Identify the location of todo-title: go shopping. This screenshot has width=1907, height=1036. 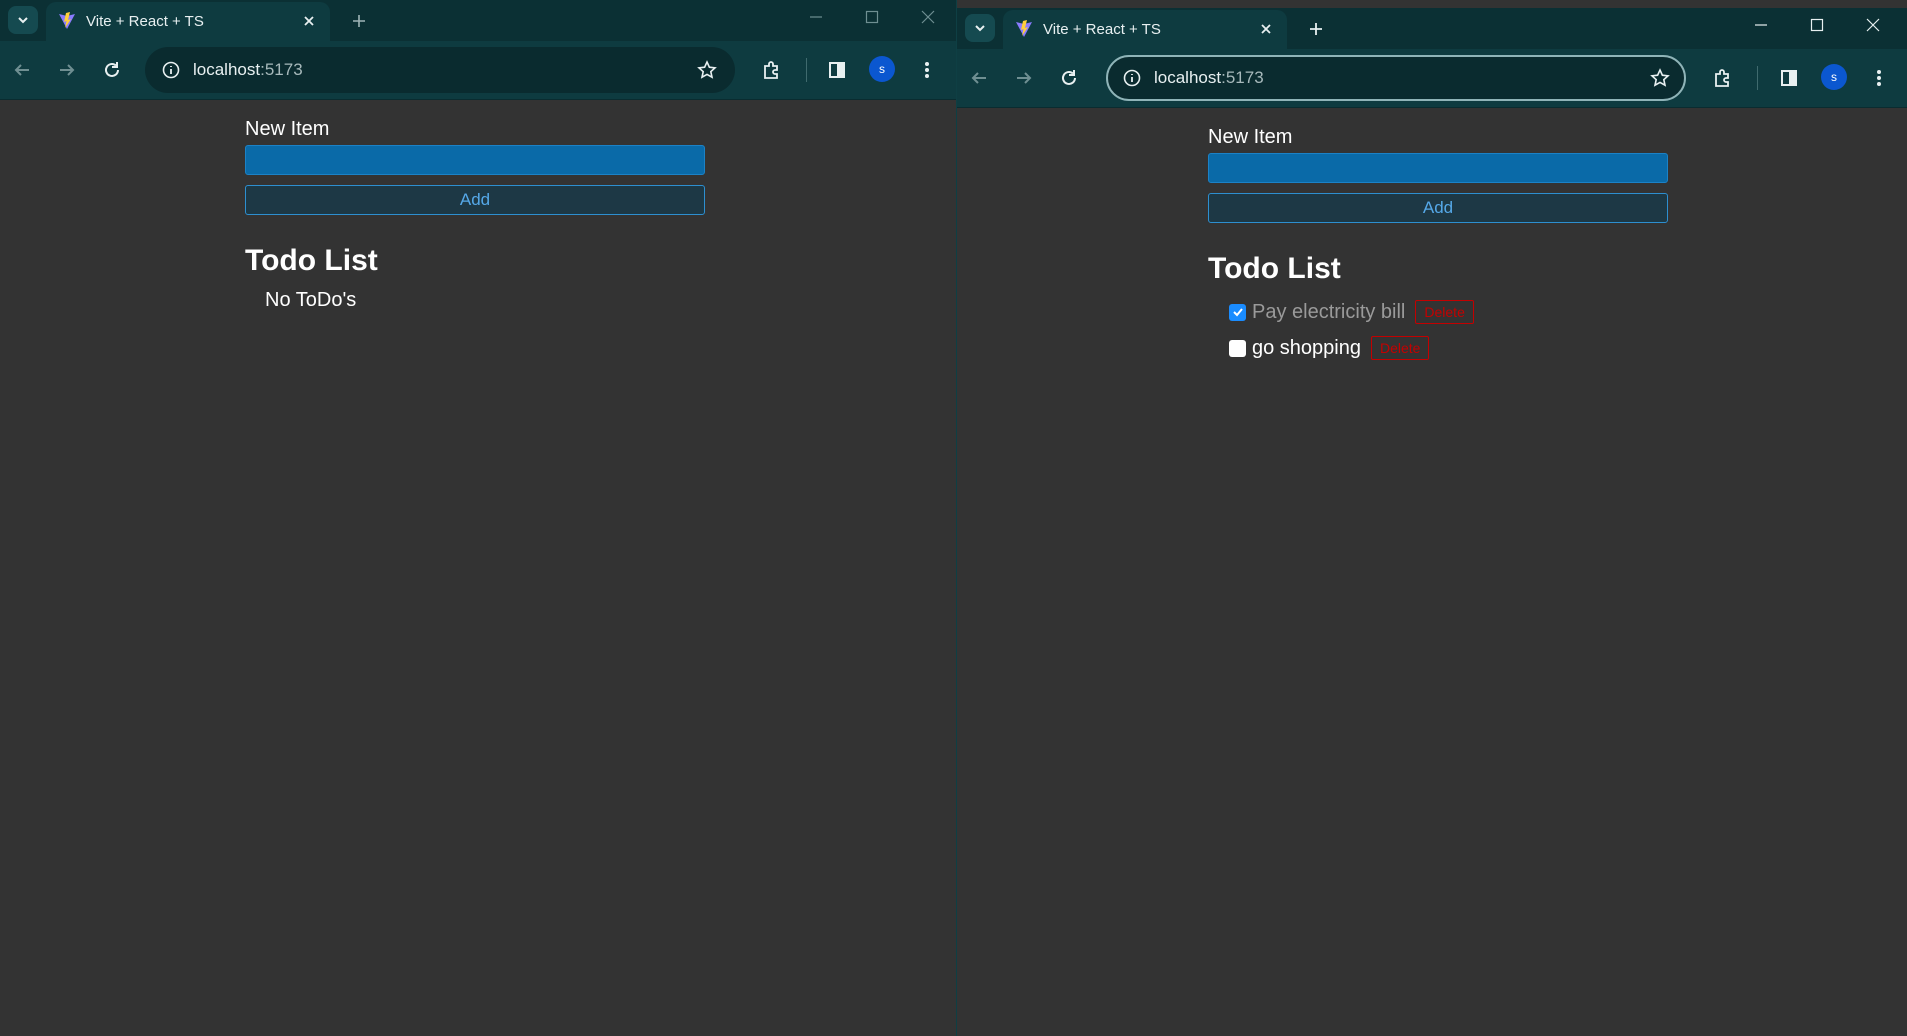
(1306, 347).